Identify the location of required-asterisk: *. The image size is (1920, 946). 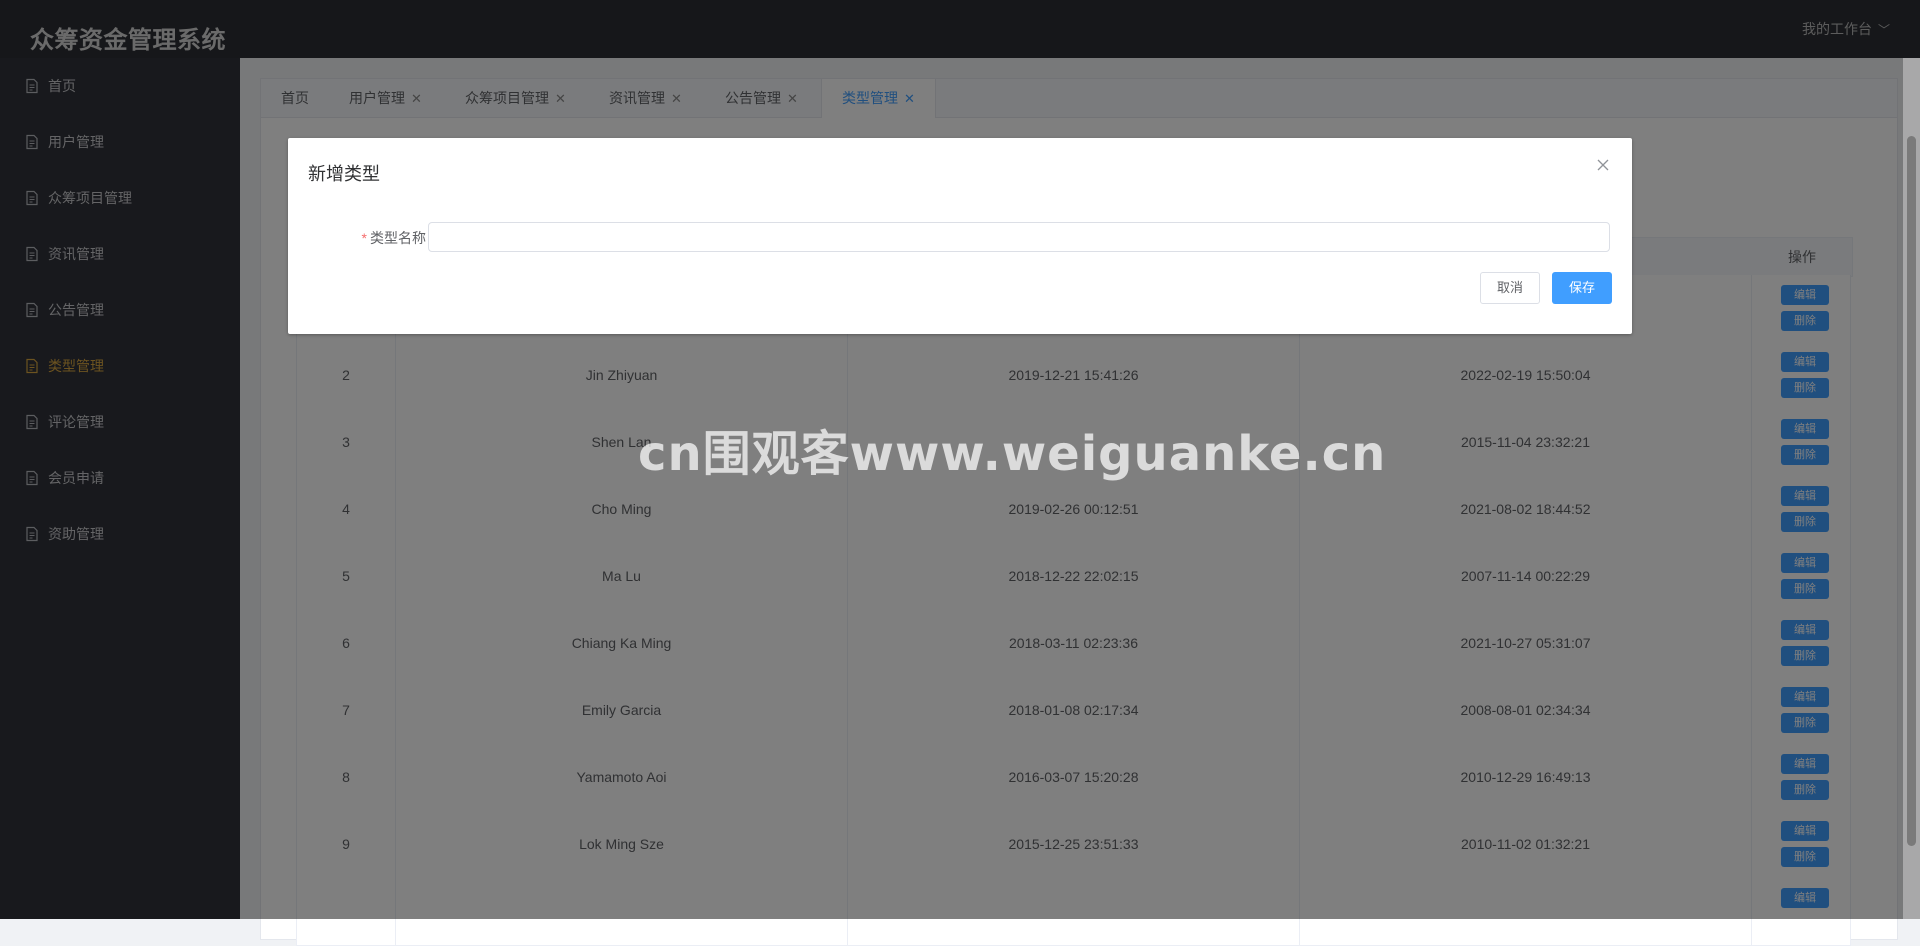
(364, 238).